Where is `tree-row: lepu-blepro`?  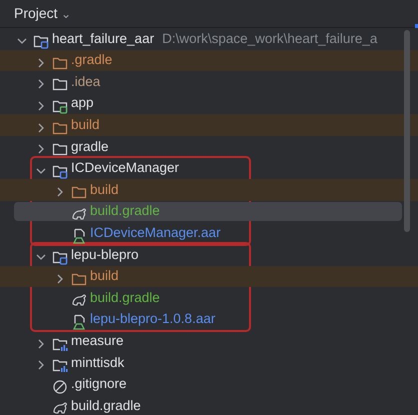
tree-row: lepu-blepro is located at coordinates (209, 255).